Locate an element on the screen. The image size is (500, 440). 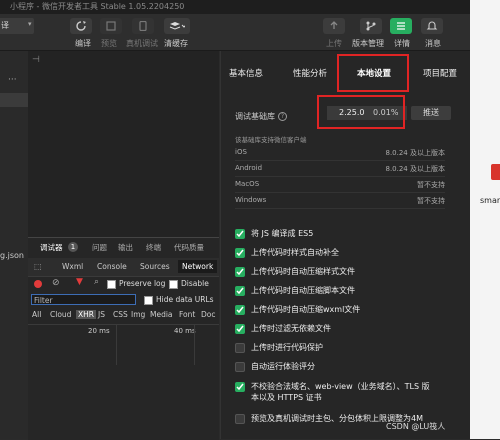
desktop-background is located at coordinates (485, 219).